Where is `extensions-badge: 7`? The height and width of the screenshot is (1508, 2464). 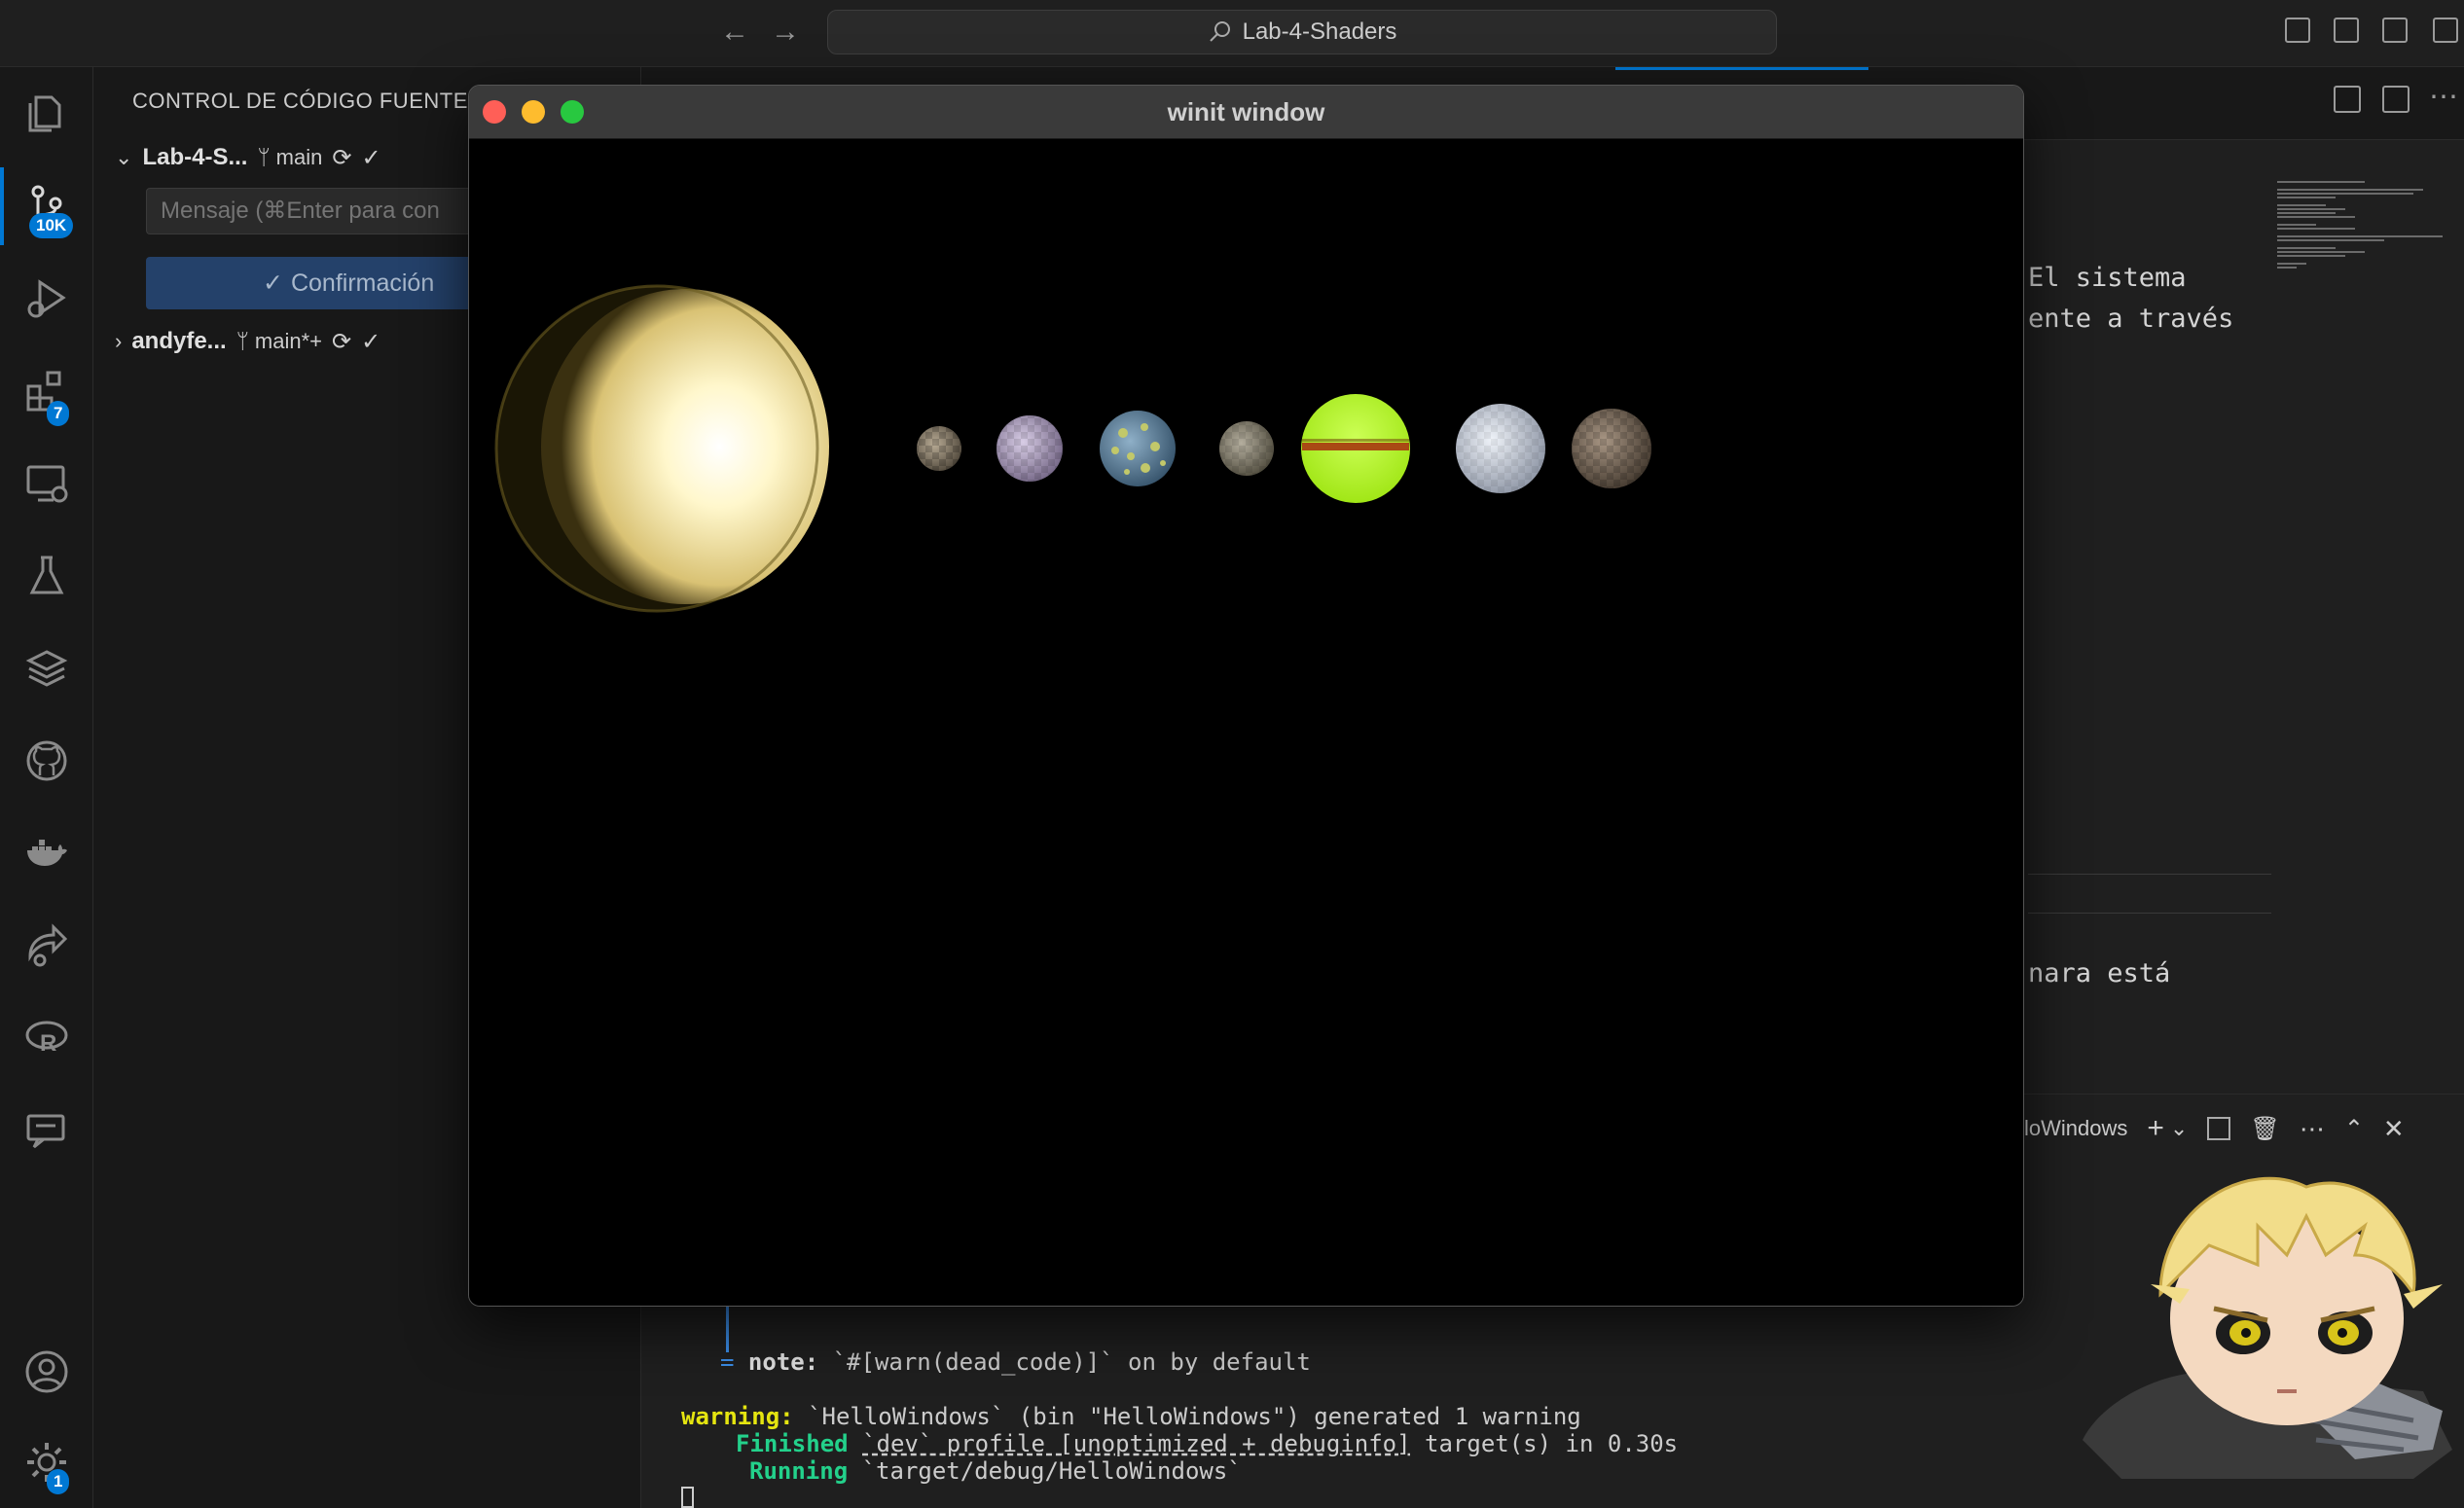
extensions-badge: 7 is located at coordinates (58, 413).